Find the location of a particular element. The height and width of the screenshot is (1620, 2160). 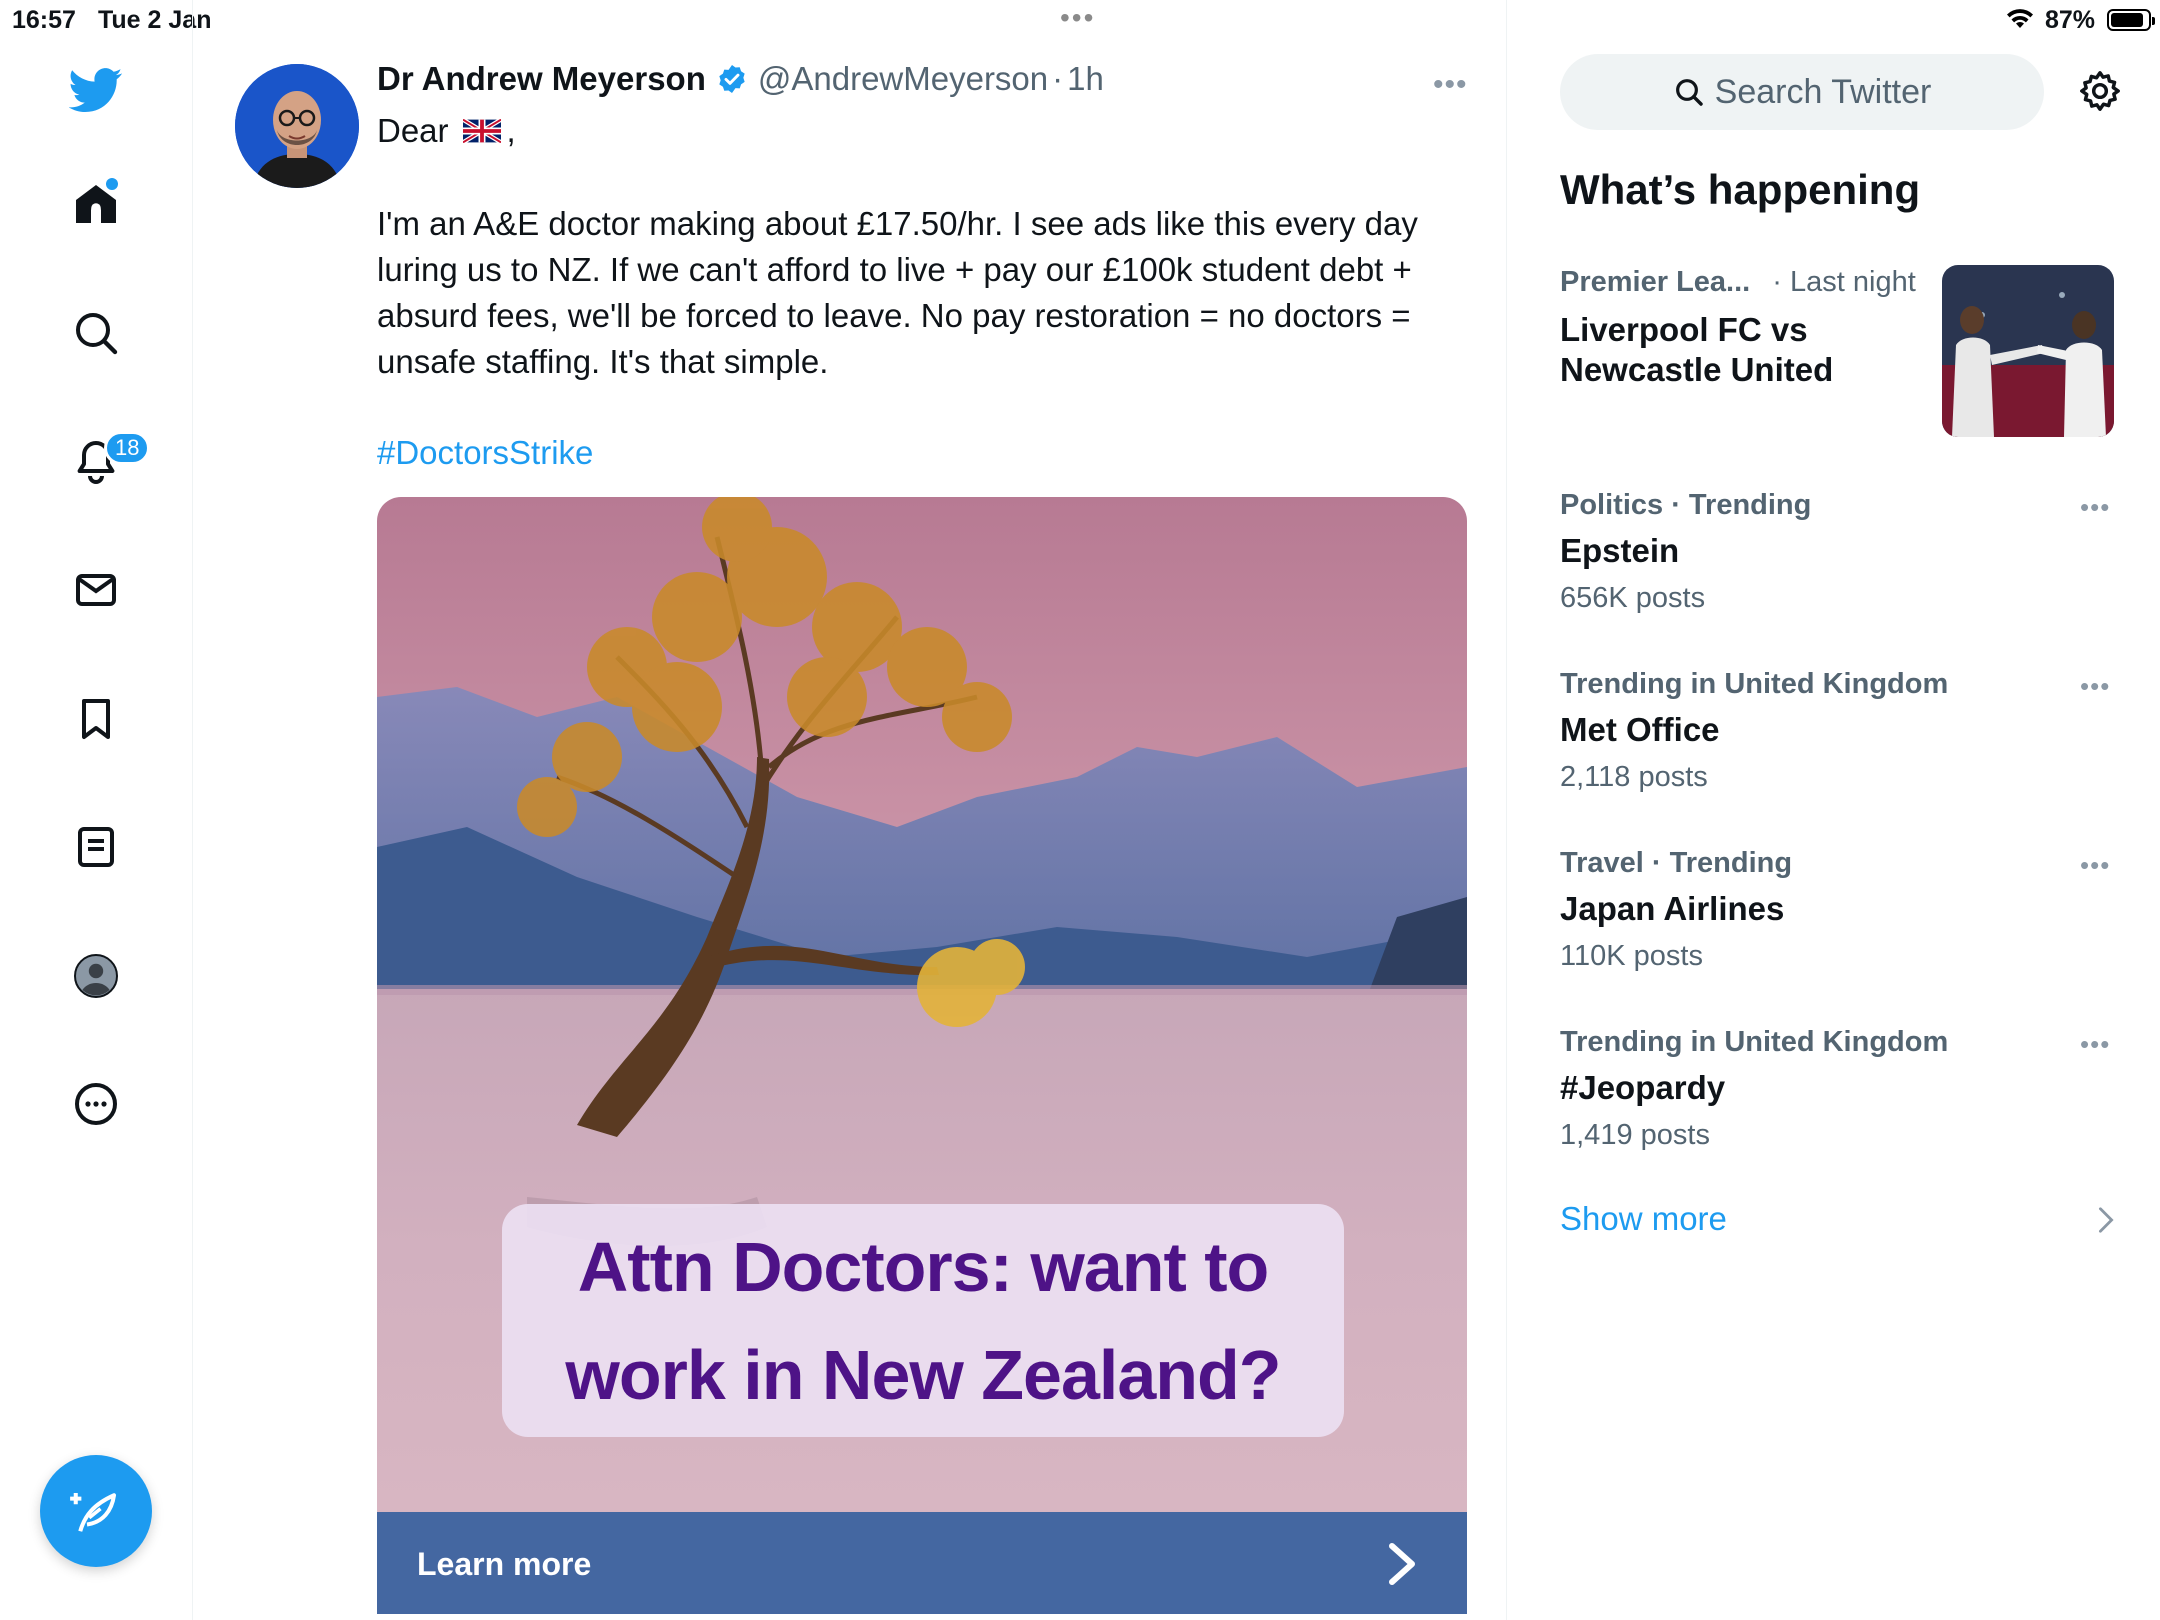

trend-topic: Epstein is located at coordinates (1619, 551).